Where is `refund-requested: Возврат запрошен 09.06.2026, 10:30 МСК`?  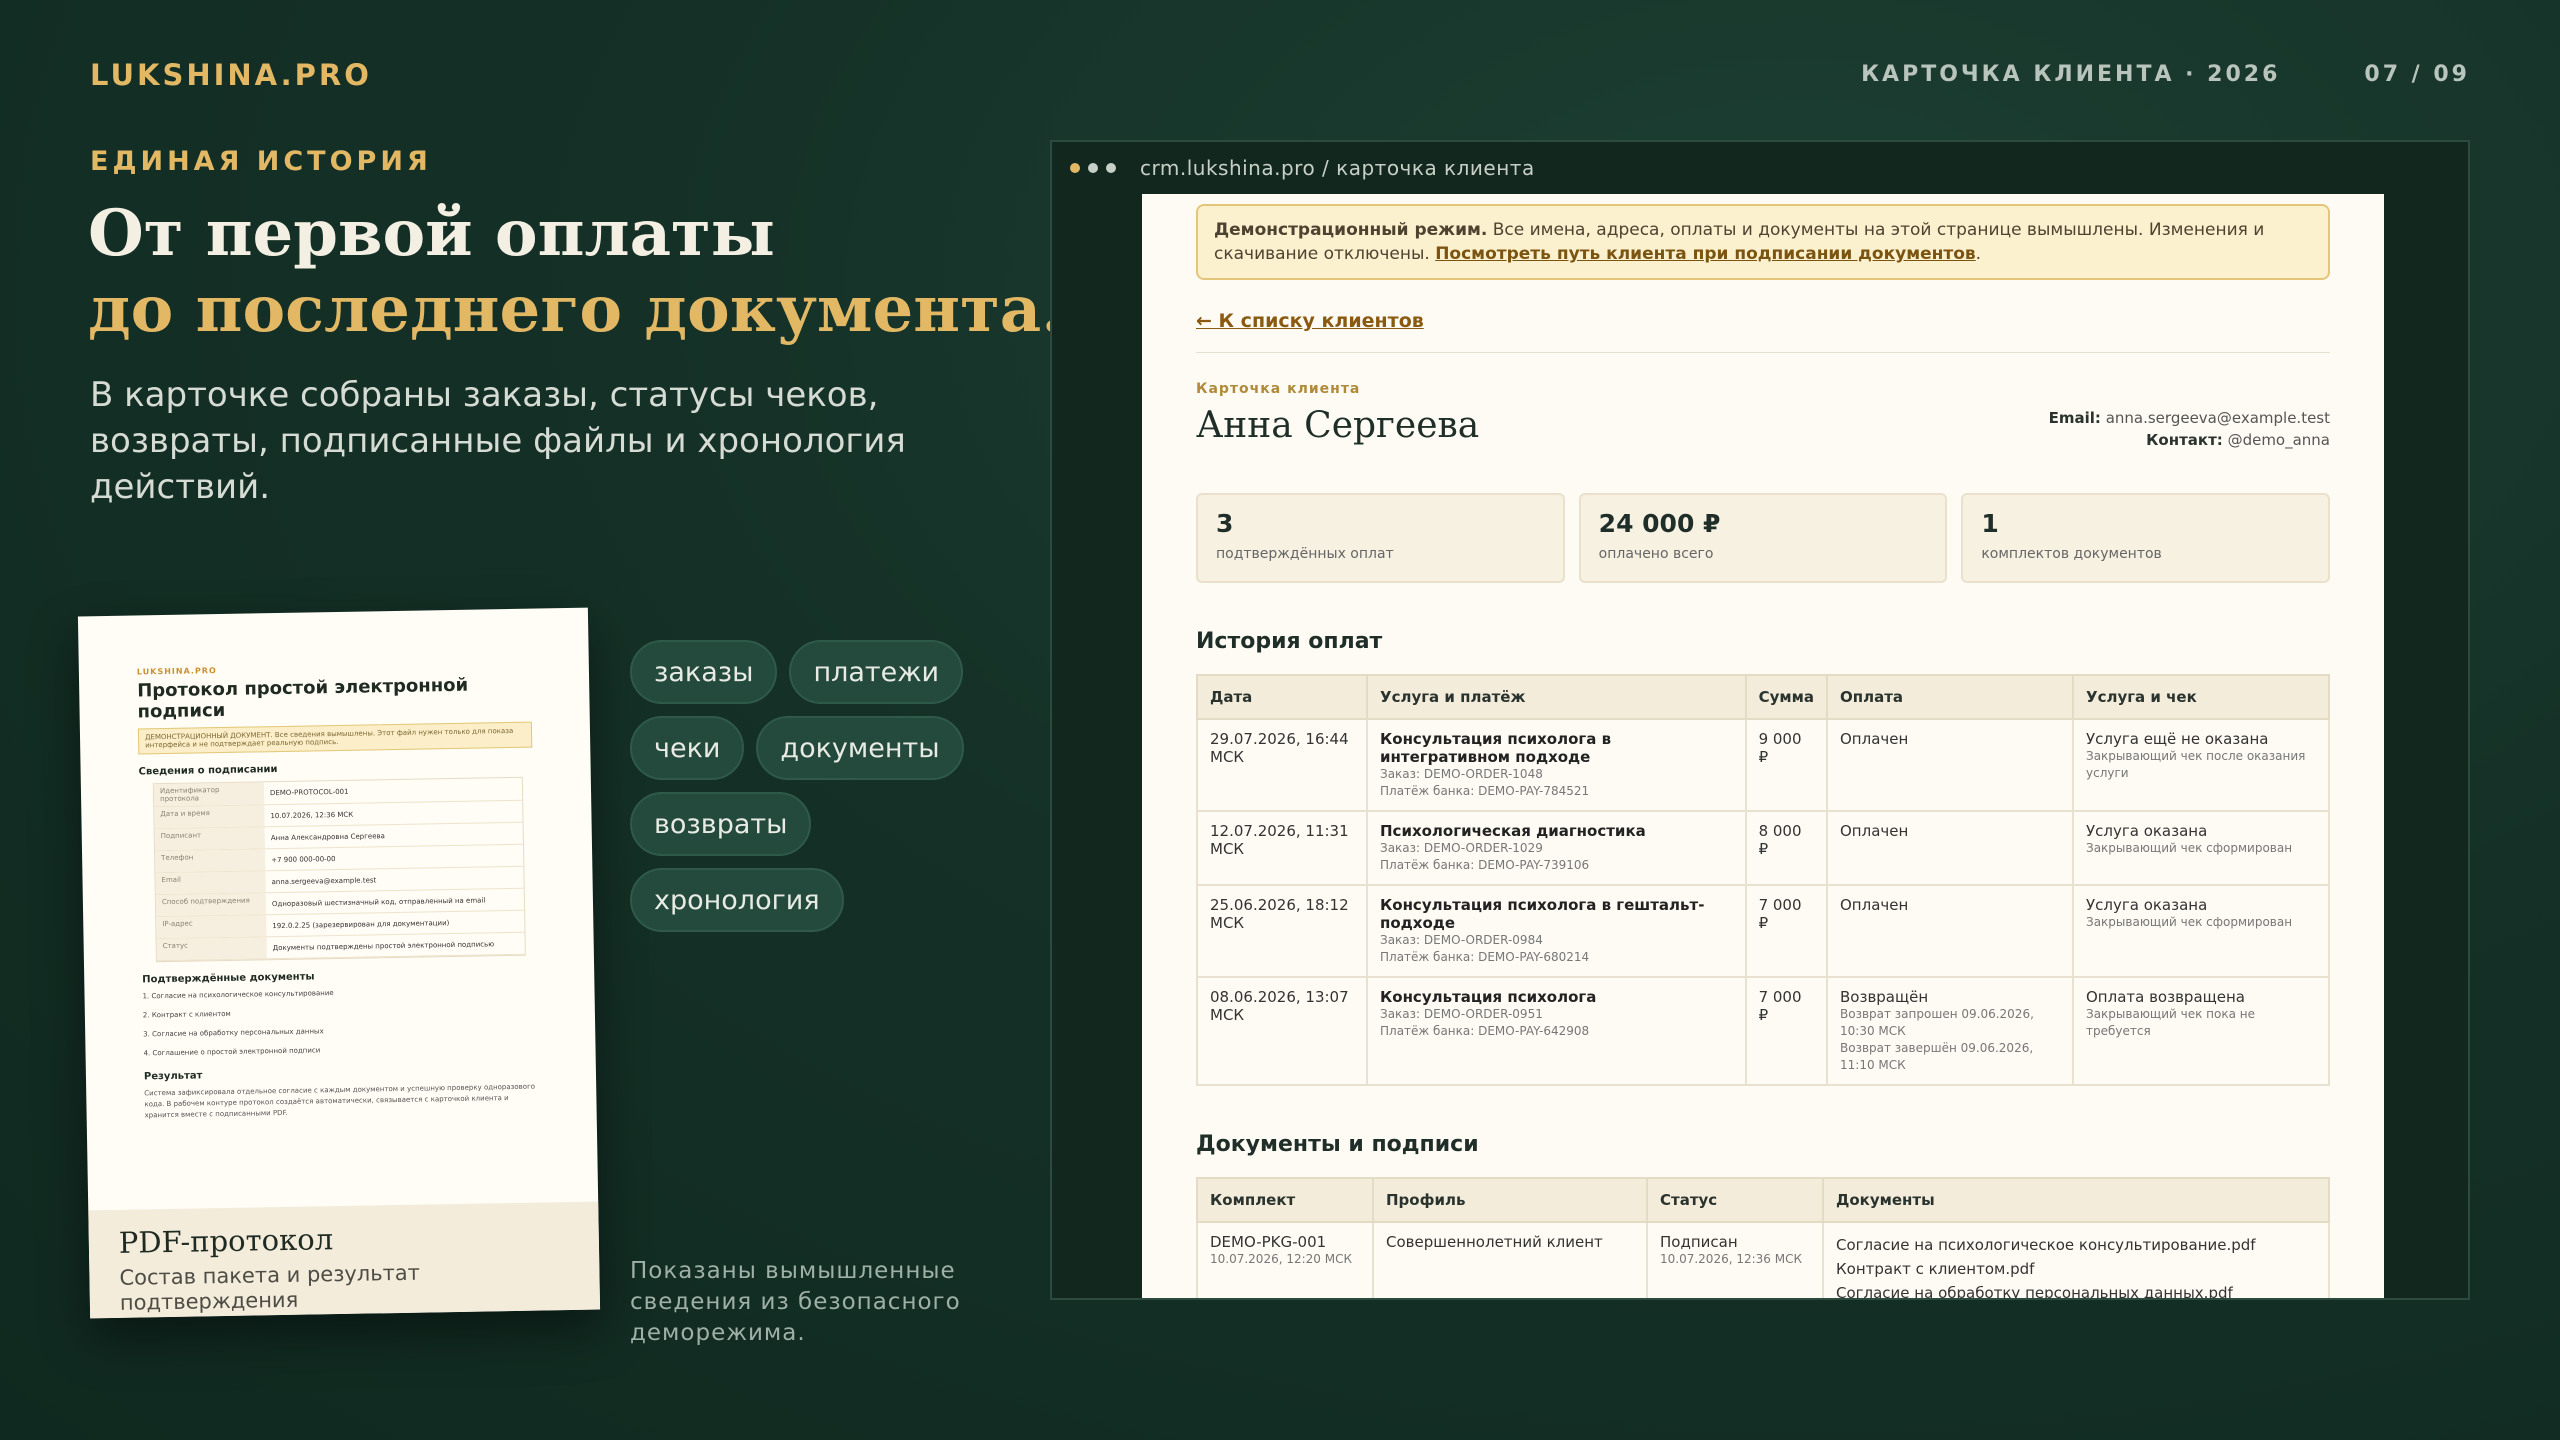 refund-requested: Возврат запрошен 09.06.2026, 10:30 МСК is located at coordinates (1937, 1022).